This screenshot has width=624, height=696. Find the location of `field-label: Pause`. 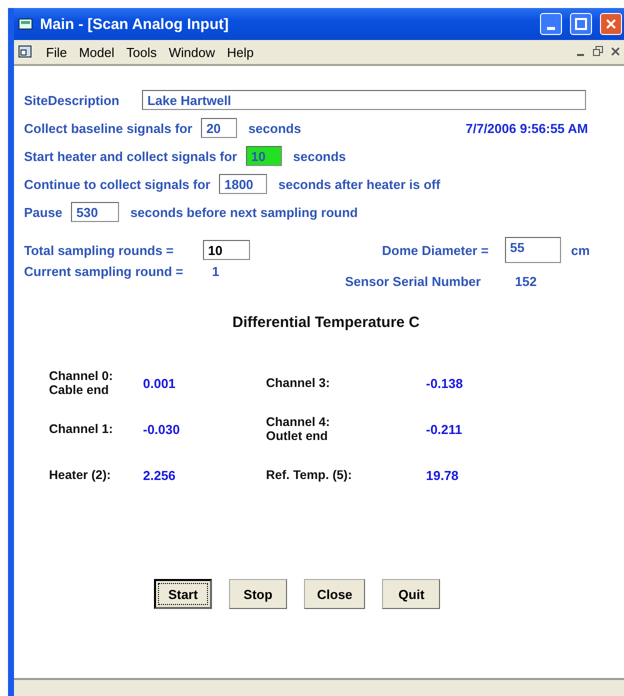

field-label: Pause is located at coordinates (43, 212).